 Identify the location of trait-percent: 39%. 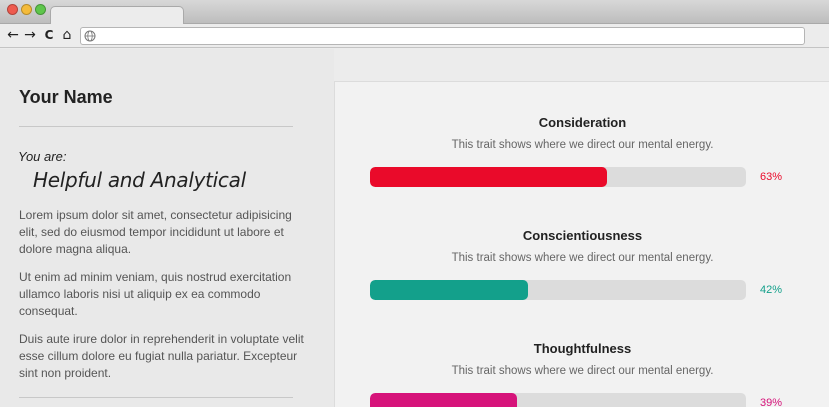
(771, 402).